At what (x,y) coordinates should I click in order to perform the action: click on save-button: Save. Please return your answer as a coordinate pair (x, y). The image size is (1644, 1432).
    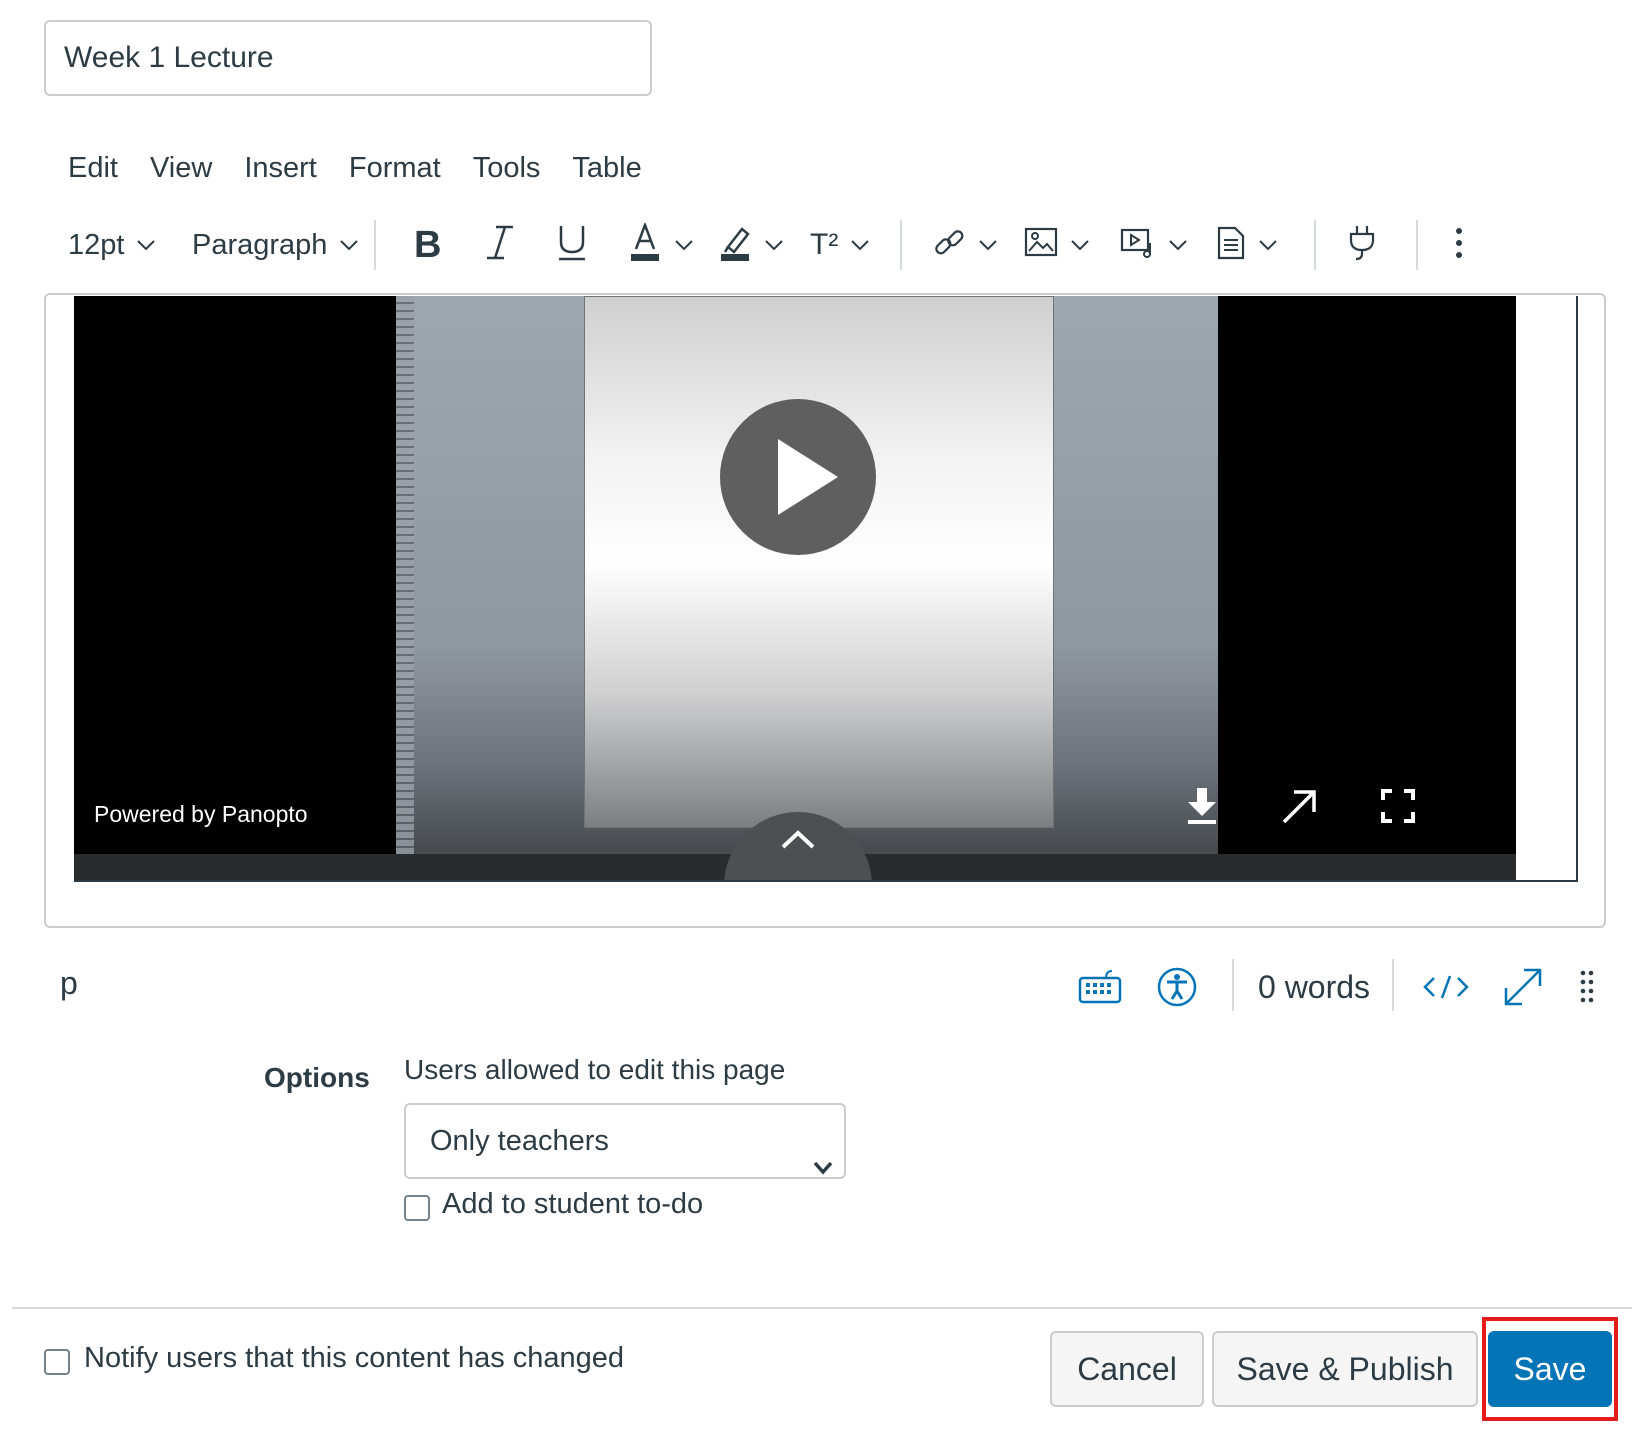
    Looking at the image, I should click on (1550, 1369).